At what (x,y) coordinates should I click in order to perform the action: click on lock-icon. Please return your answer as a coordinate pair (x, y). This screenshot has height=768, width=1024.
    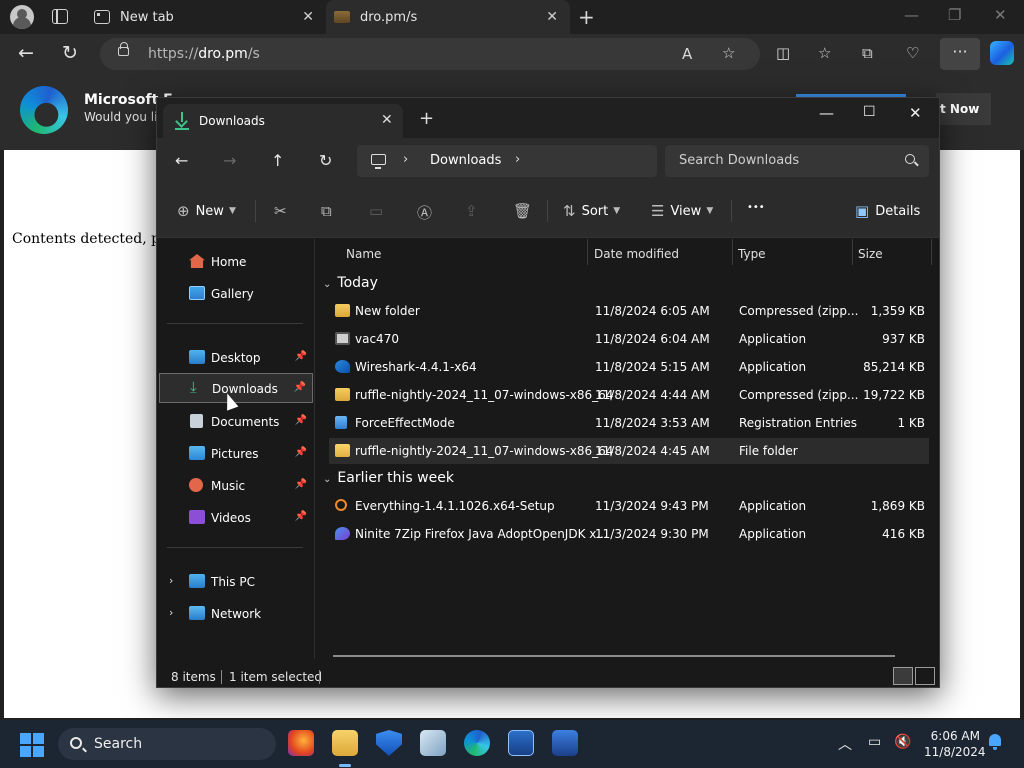
    Looking at the image, I should click on (123, 49).